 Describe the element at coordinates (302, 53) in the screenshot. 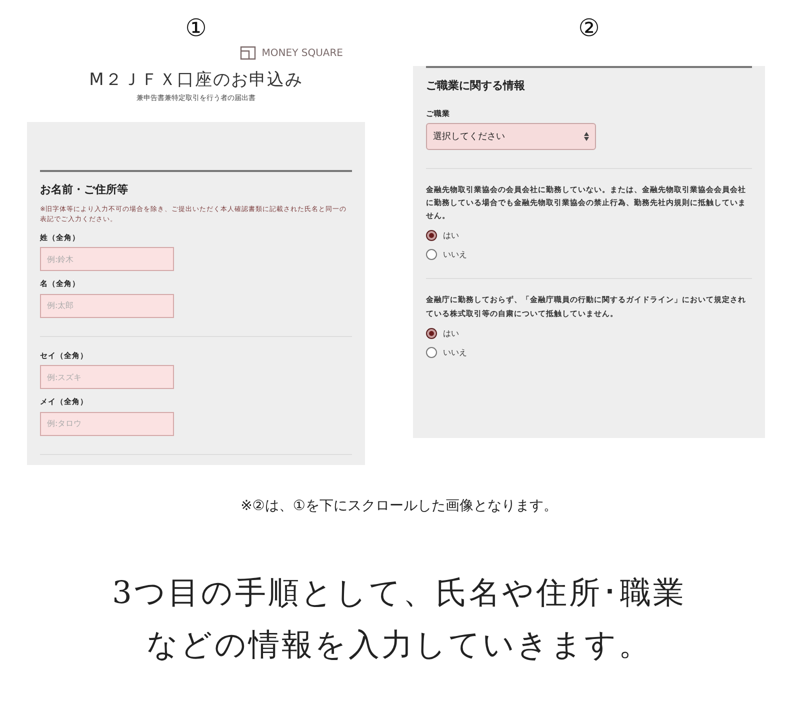

I see `logo-text: MONEY SQUARE` at that location.